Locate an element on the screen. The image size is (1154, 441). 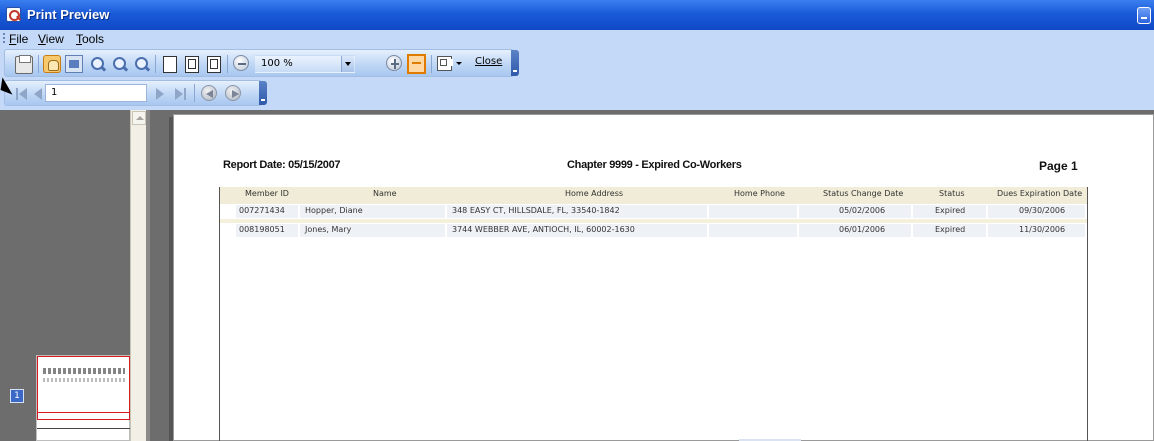
thumbnail-panel: 1 is located at coordinates (75, 275).